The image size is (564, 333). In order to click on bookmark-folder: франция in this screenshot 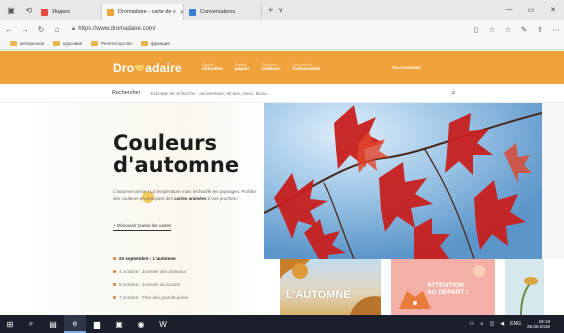, I will do `click(155, 43)`.